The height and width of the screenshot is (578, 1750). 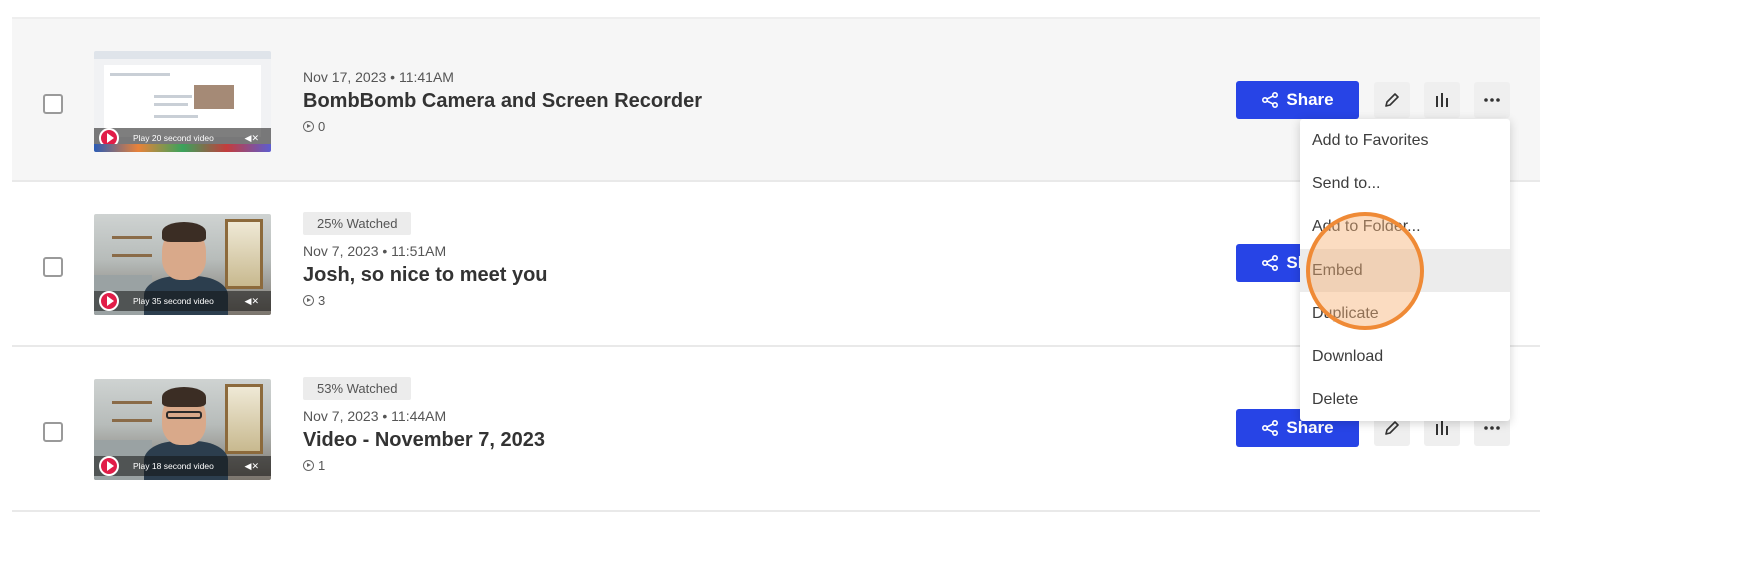 I want to click on view-count-value: 0, so click(x=322, y=126).